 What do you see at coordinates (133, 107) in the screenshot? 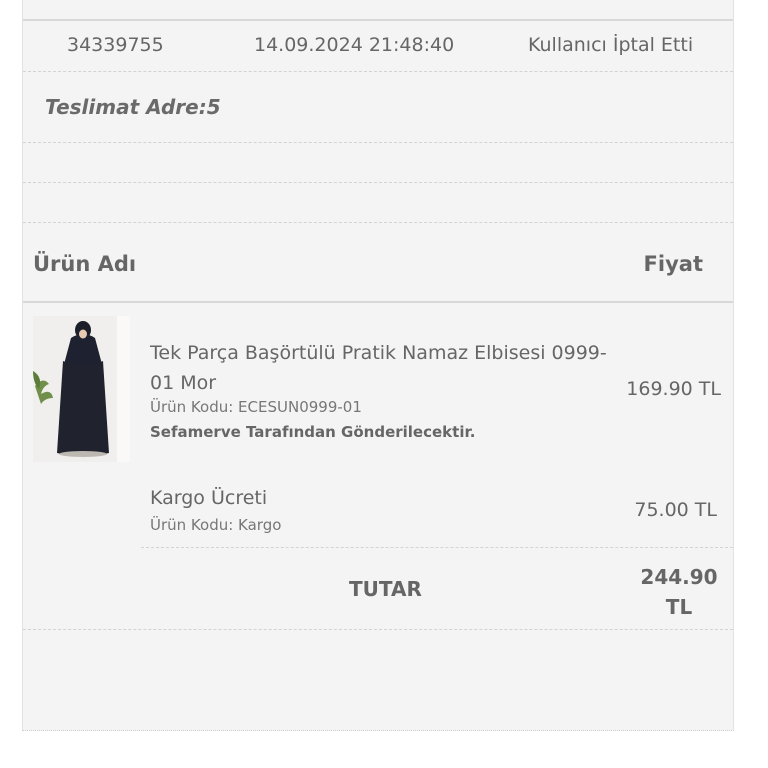
I see `delivery-address-label: Teslimat Adre:5` at bounding box center [133, 107].